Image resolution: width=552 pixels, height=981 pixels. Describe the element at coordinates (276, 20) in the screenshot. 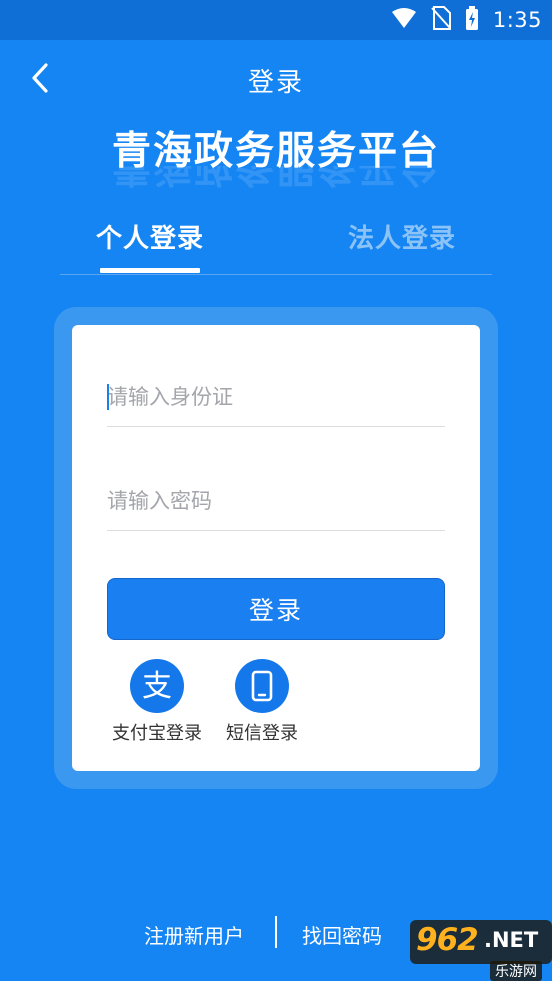

I see `status-bar: 1:35` at that location.